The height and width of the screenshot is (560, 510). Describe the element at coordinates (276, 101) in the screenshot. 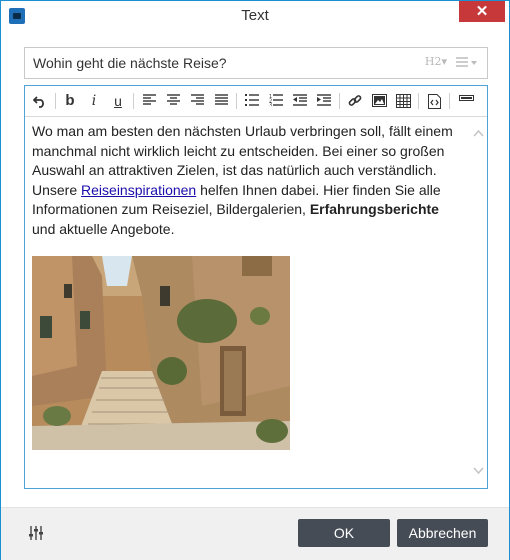

I see `numbered-list-icon: 123` at that location.